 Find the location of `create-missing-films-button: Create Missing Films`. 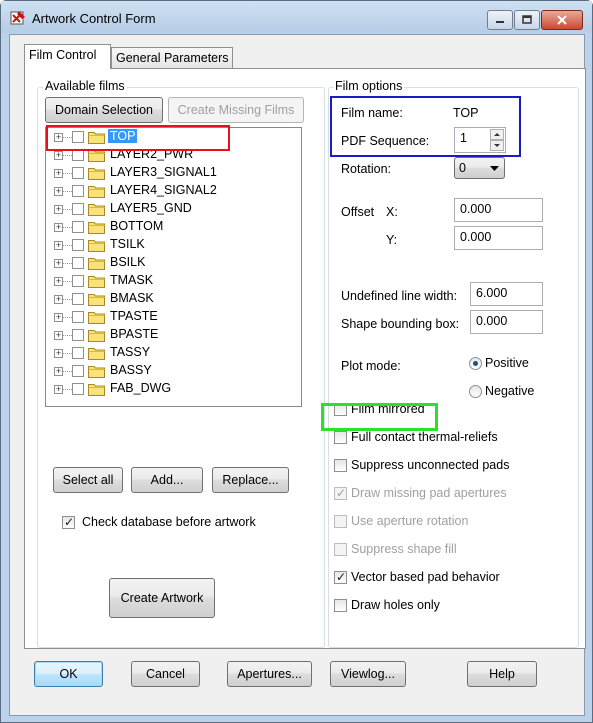

create-missing-films-button: Create Missing Films is located at coordinates (236, 110).